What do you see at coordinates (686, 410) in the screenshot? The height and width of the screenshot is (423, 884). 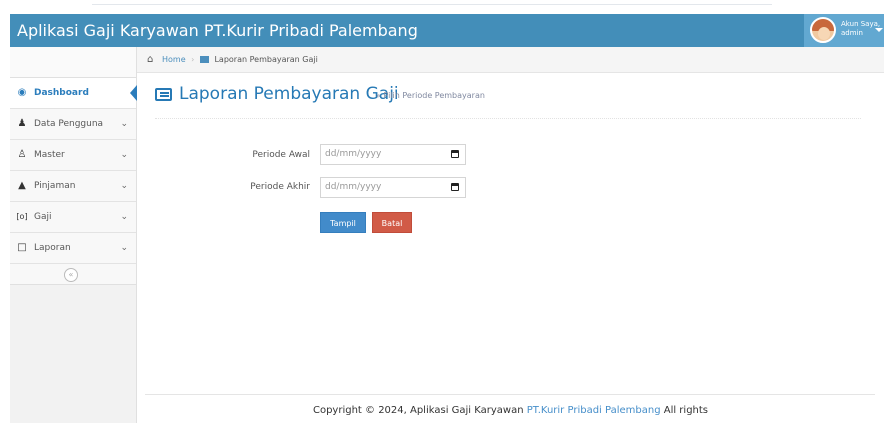 I see `footer-suffix: All rights` at bounding box center [686, 410].